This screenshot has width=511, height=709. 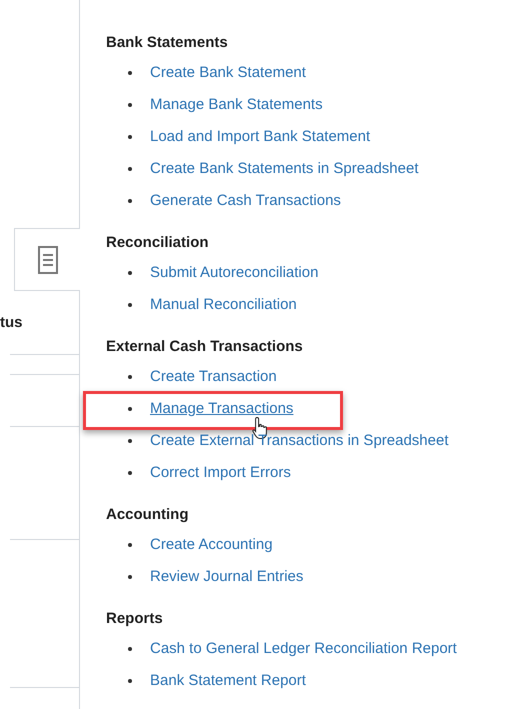 I want to click on section-heading: Reconciliation, so click(x=158, y=243).